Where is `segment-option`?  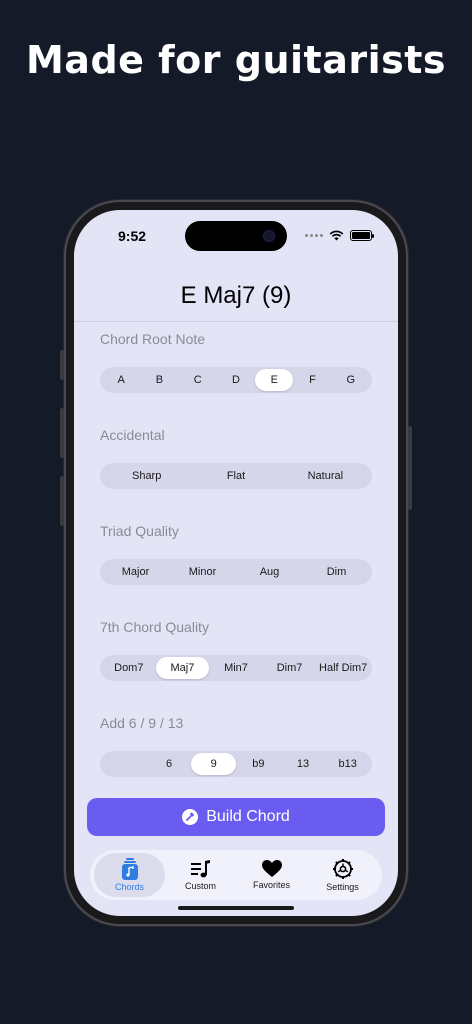 segment-option is located at coordinates (124, 764).